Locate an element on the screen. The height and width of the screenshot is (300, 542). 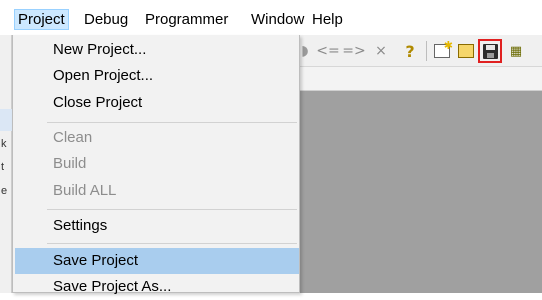
menu-window: Window is located at coordinates (277, 19).